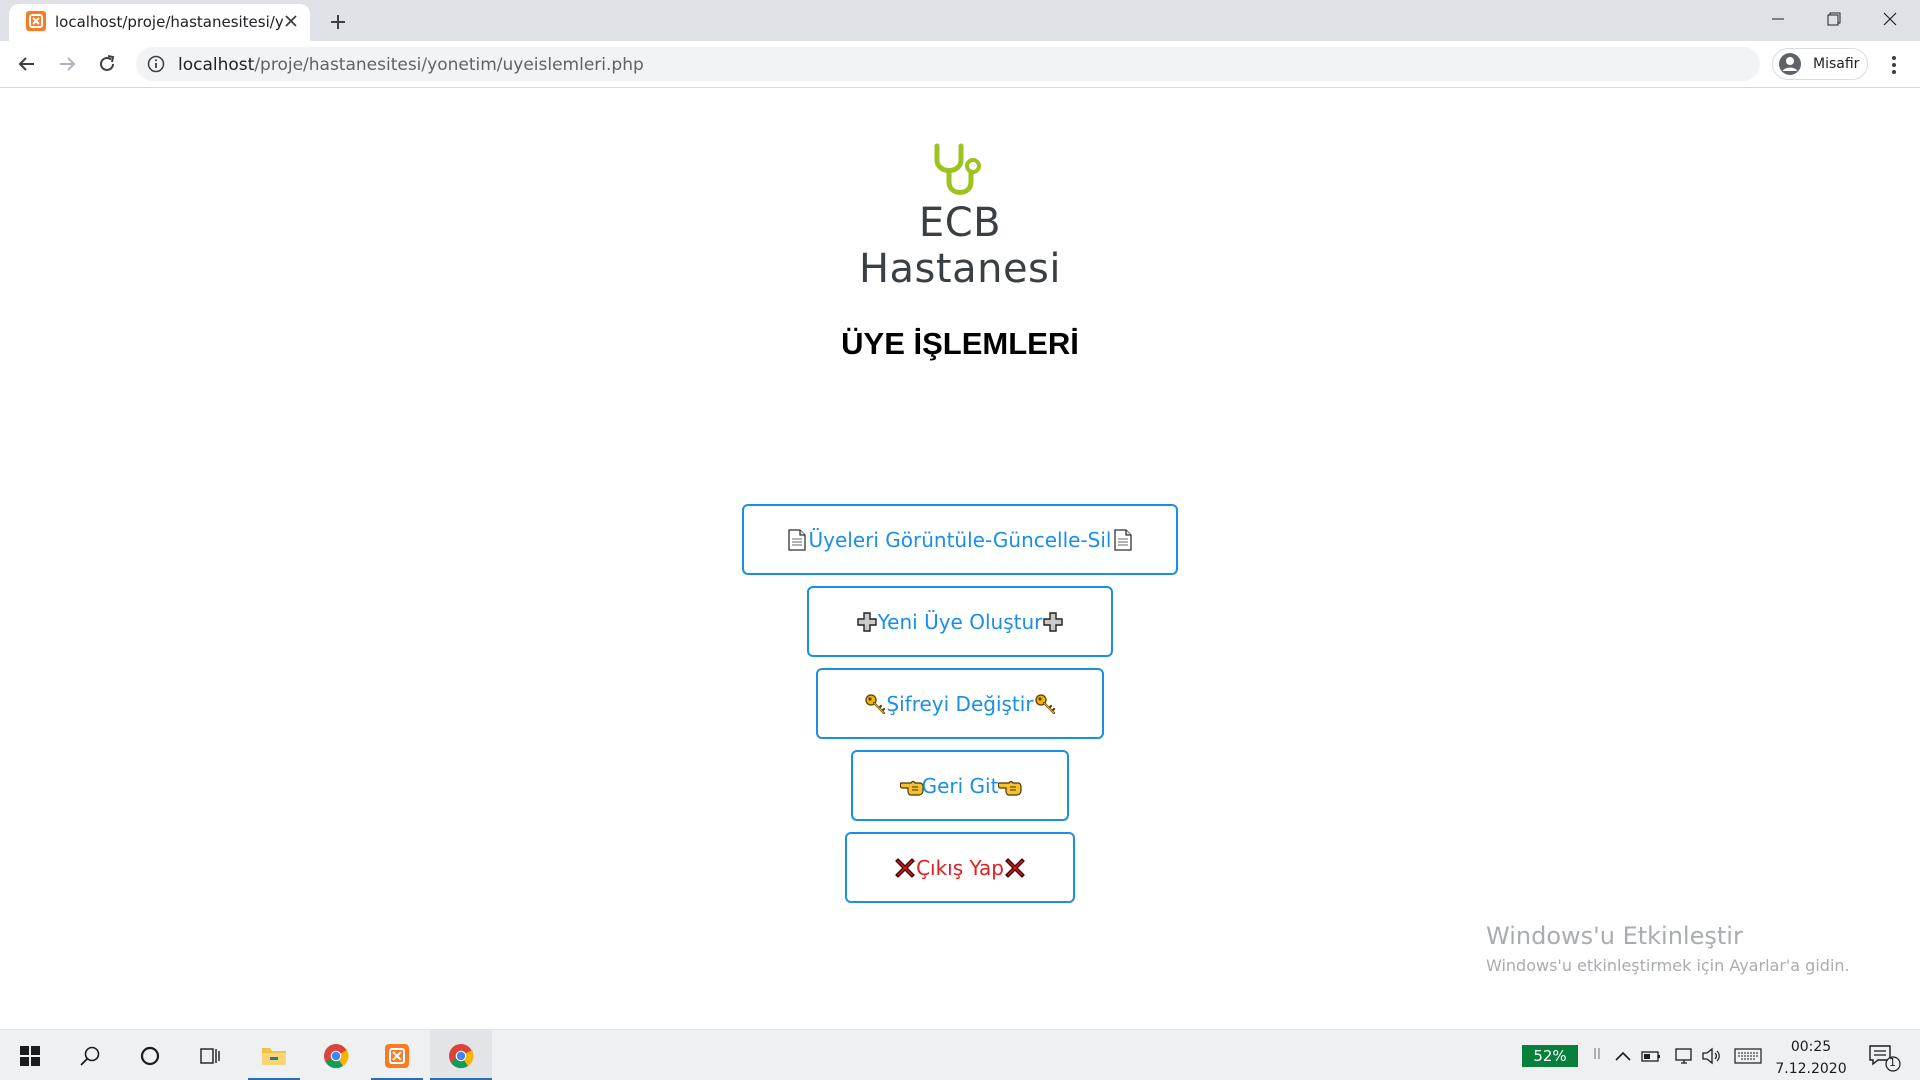 This screenshot has width=1920, height=1080. What do you see at coordinates (27, 64) in the screenshot?
I see `back-arrow-icon` at bounding box center [27, 64].